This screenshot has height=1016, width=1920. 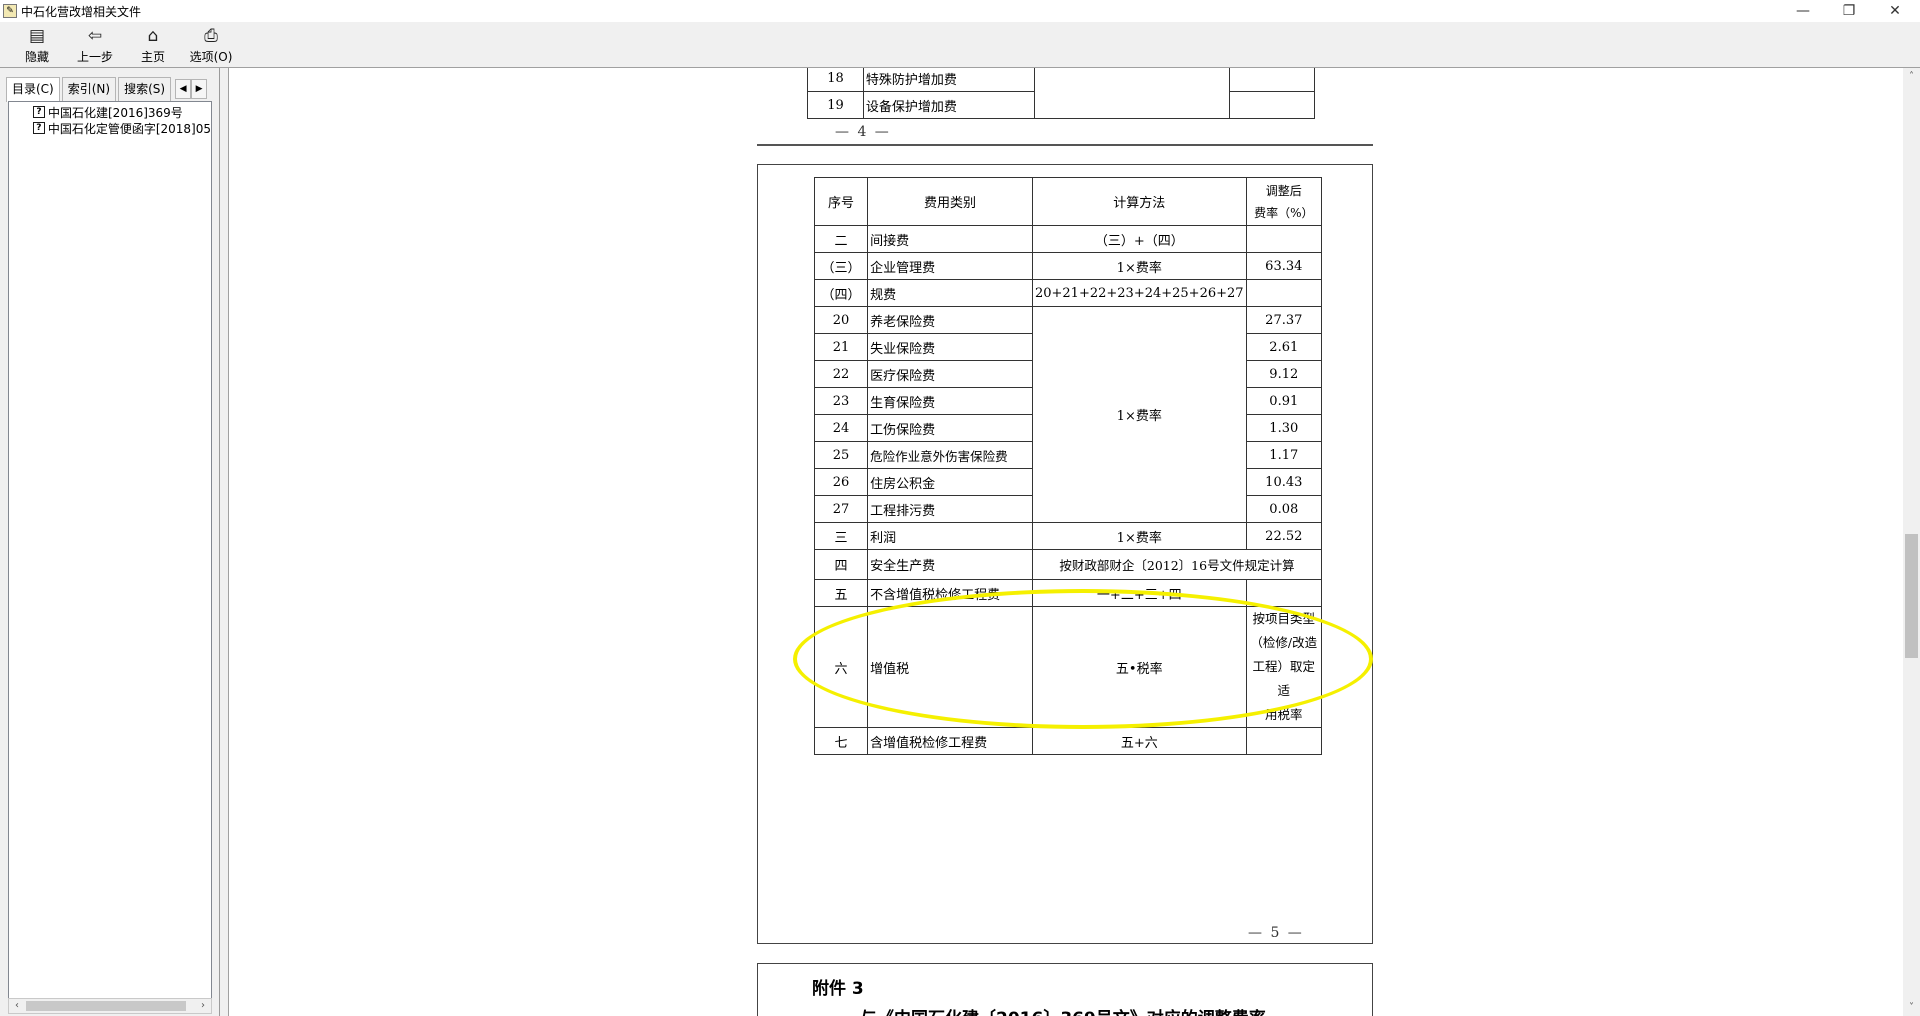 I want to click on window-title: 中石化营改增相关文件, so click(x=81, y=11).